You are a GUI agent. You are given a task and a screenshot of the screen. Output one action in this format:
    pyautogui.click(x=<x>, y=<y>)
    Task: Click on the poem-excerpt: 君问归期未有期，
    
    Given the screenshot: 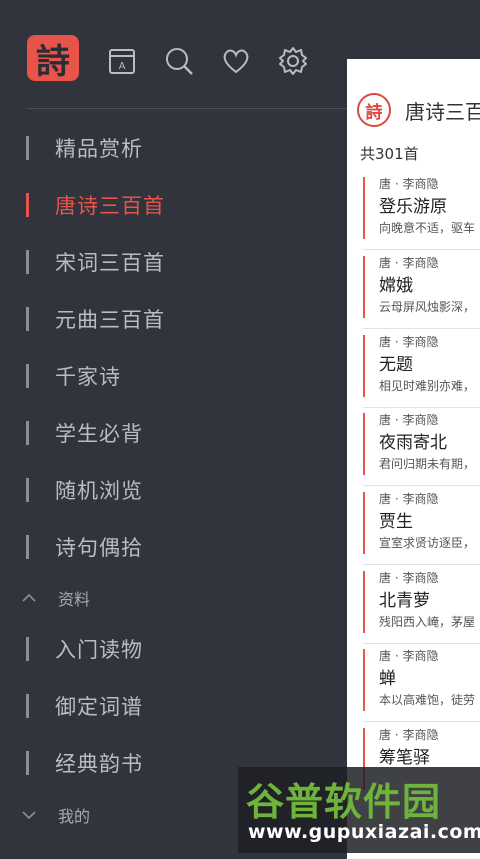 What is the action you would take?
    pyautogui.click(x=427, y=464)
    